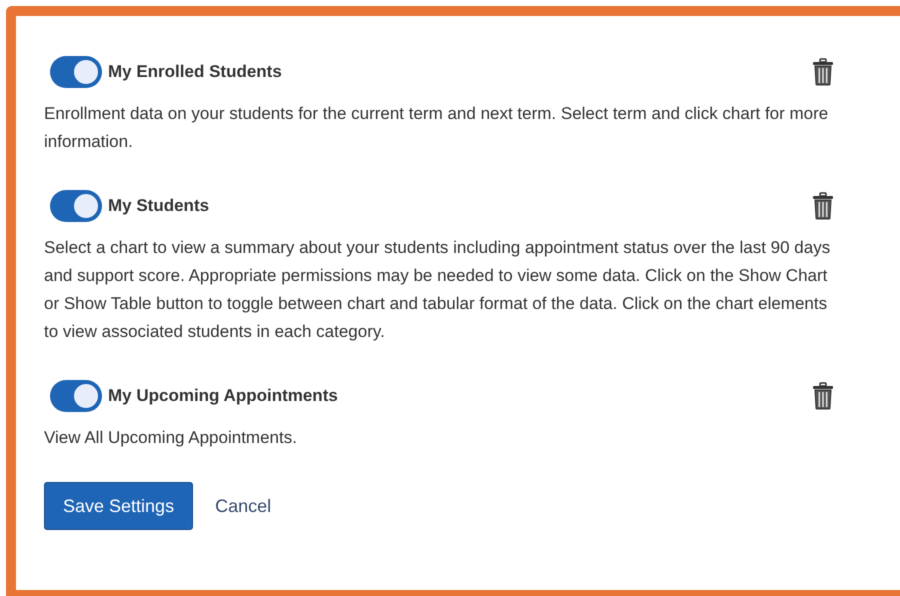 Image resolution: width=900 pixels, height=596 pixels. What do you see at coordinates (223, 396) in the screenshot?
I see `widget-title: My Upcoming Appointments` at bounding box center [223, 396].